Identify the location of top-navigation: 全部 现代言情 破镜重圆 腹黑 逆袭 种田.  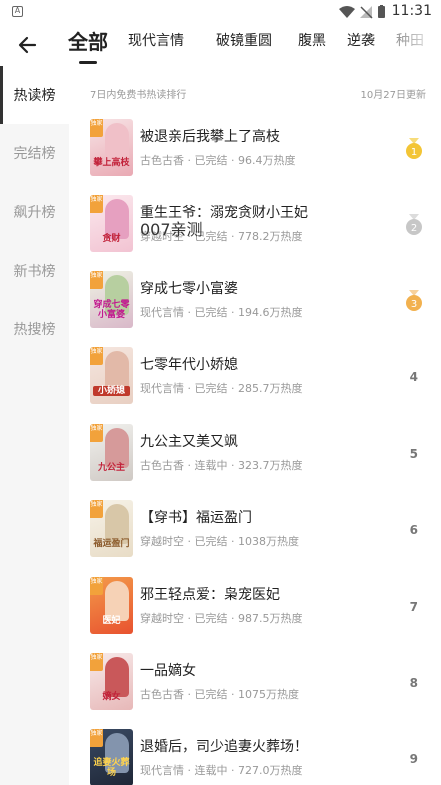
(220, 45).